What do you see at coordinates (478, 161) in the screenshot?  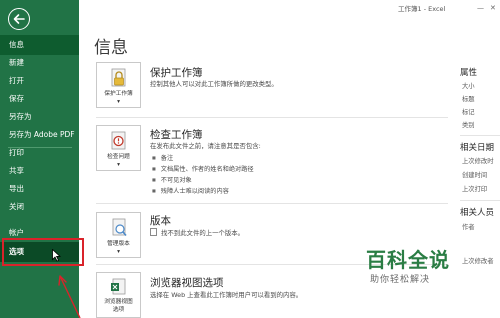 I see `date-label: 上次修改时` at bounding box center [478, 161].